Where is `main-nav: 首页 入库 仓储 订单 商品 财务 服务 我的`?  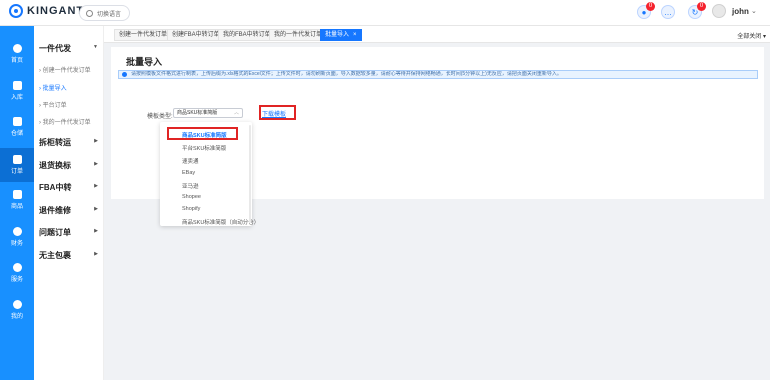
main-nav: 首页 入库 仓储 订单 商品 财务 服务 我的 is located at coordinates (17, 203).